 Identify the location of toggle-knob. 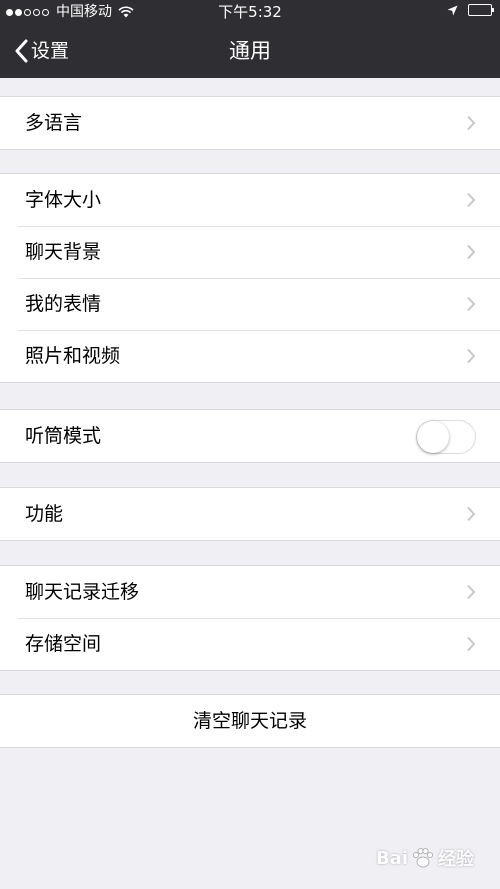
(433, 437).